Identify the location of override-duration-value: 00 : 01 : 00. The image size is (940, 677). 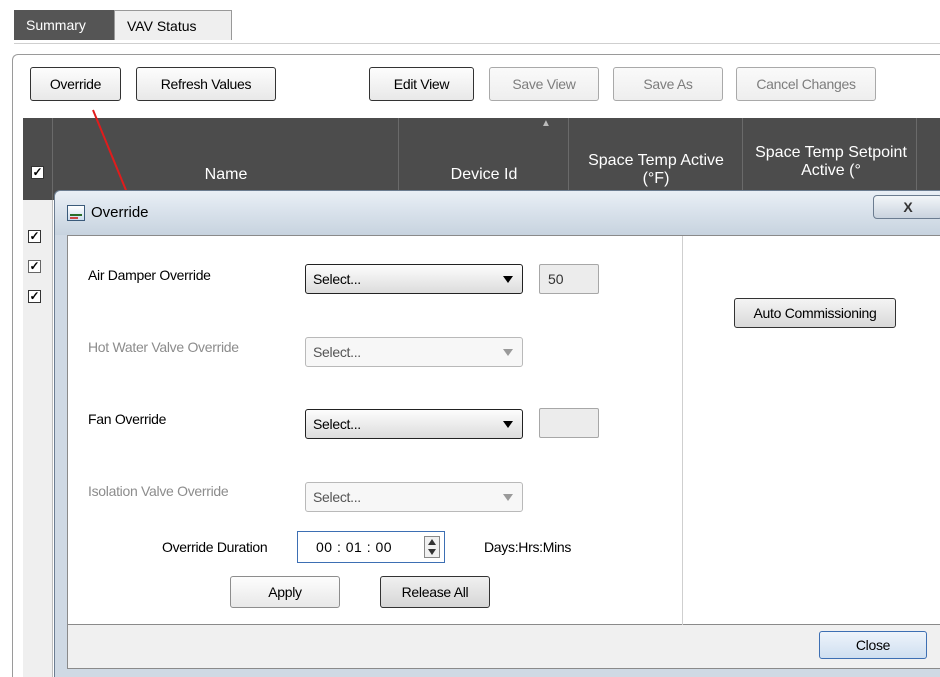
(354, 547).